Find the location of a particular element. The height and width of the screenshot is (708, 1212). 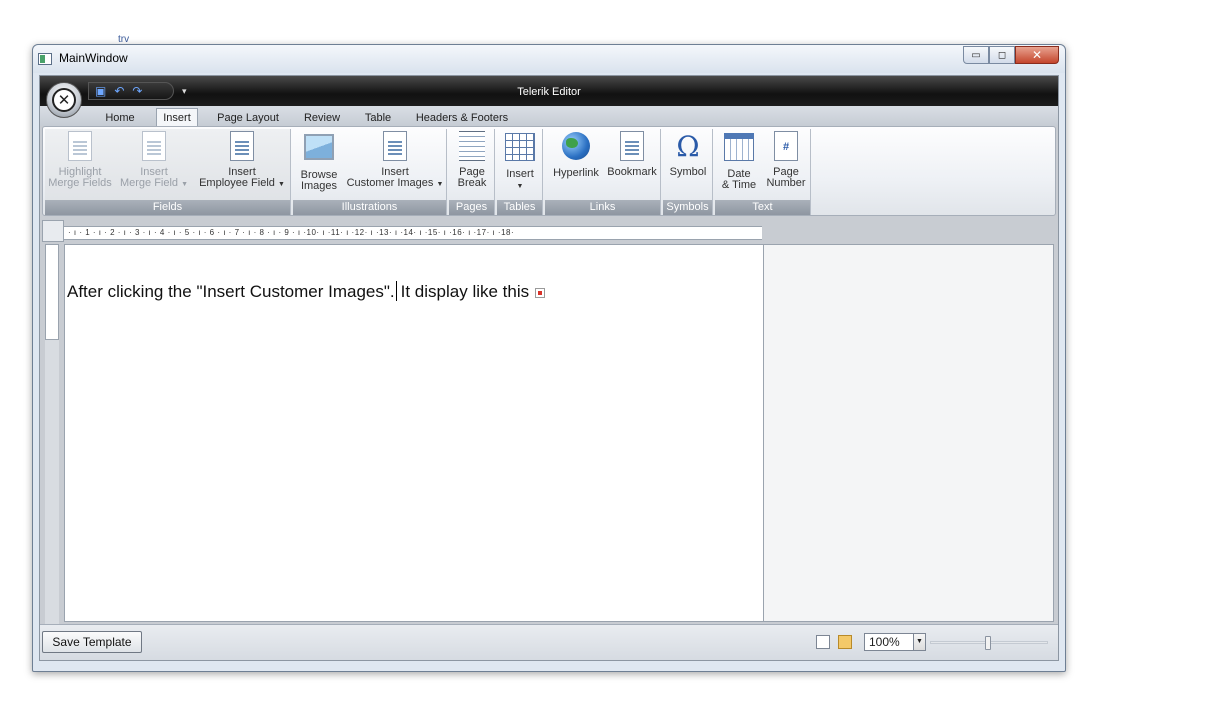

insert-table-button: Insert ▼ is located at coordinates (520, 161).